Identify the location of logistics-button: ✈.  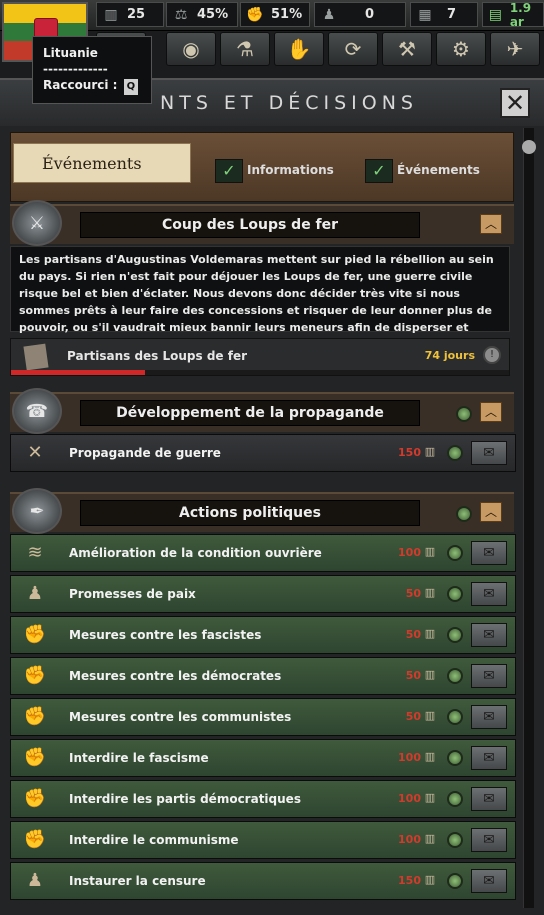
(515, 49).